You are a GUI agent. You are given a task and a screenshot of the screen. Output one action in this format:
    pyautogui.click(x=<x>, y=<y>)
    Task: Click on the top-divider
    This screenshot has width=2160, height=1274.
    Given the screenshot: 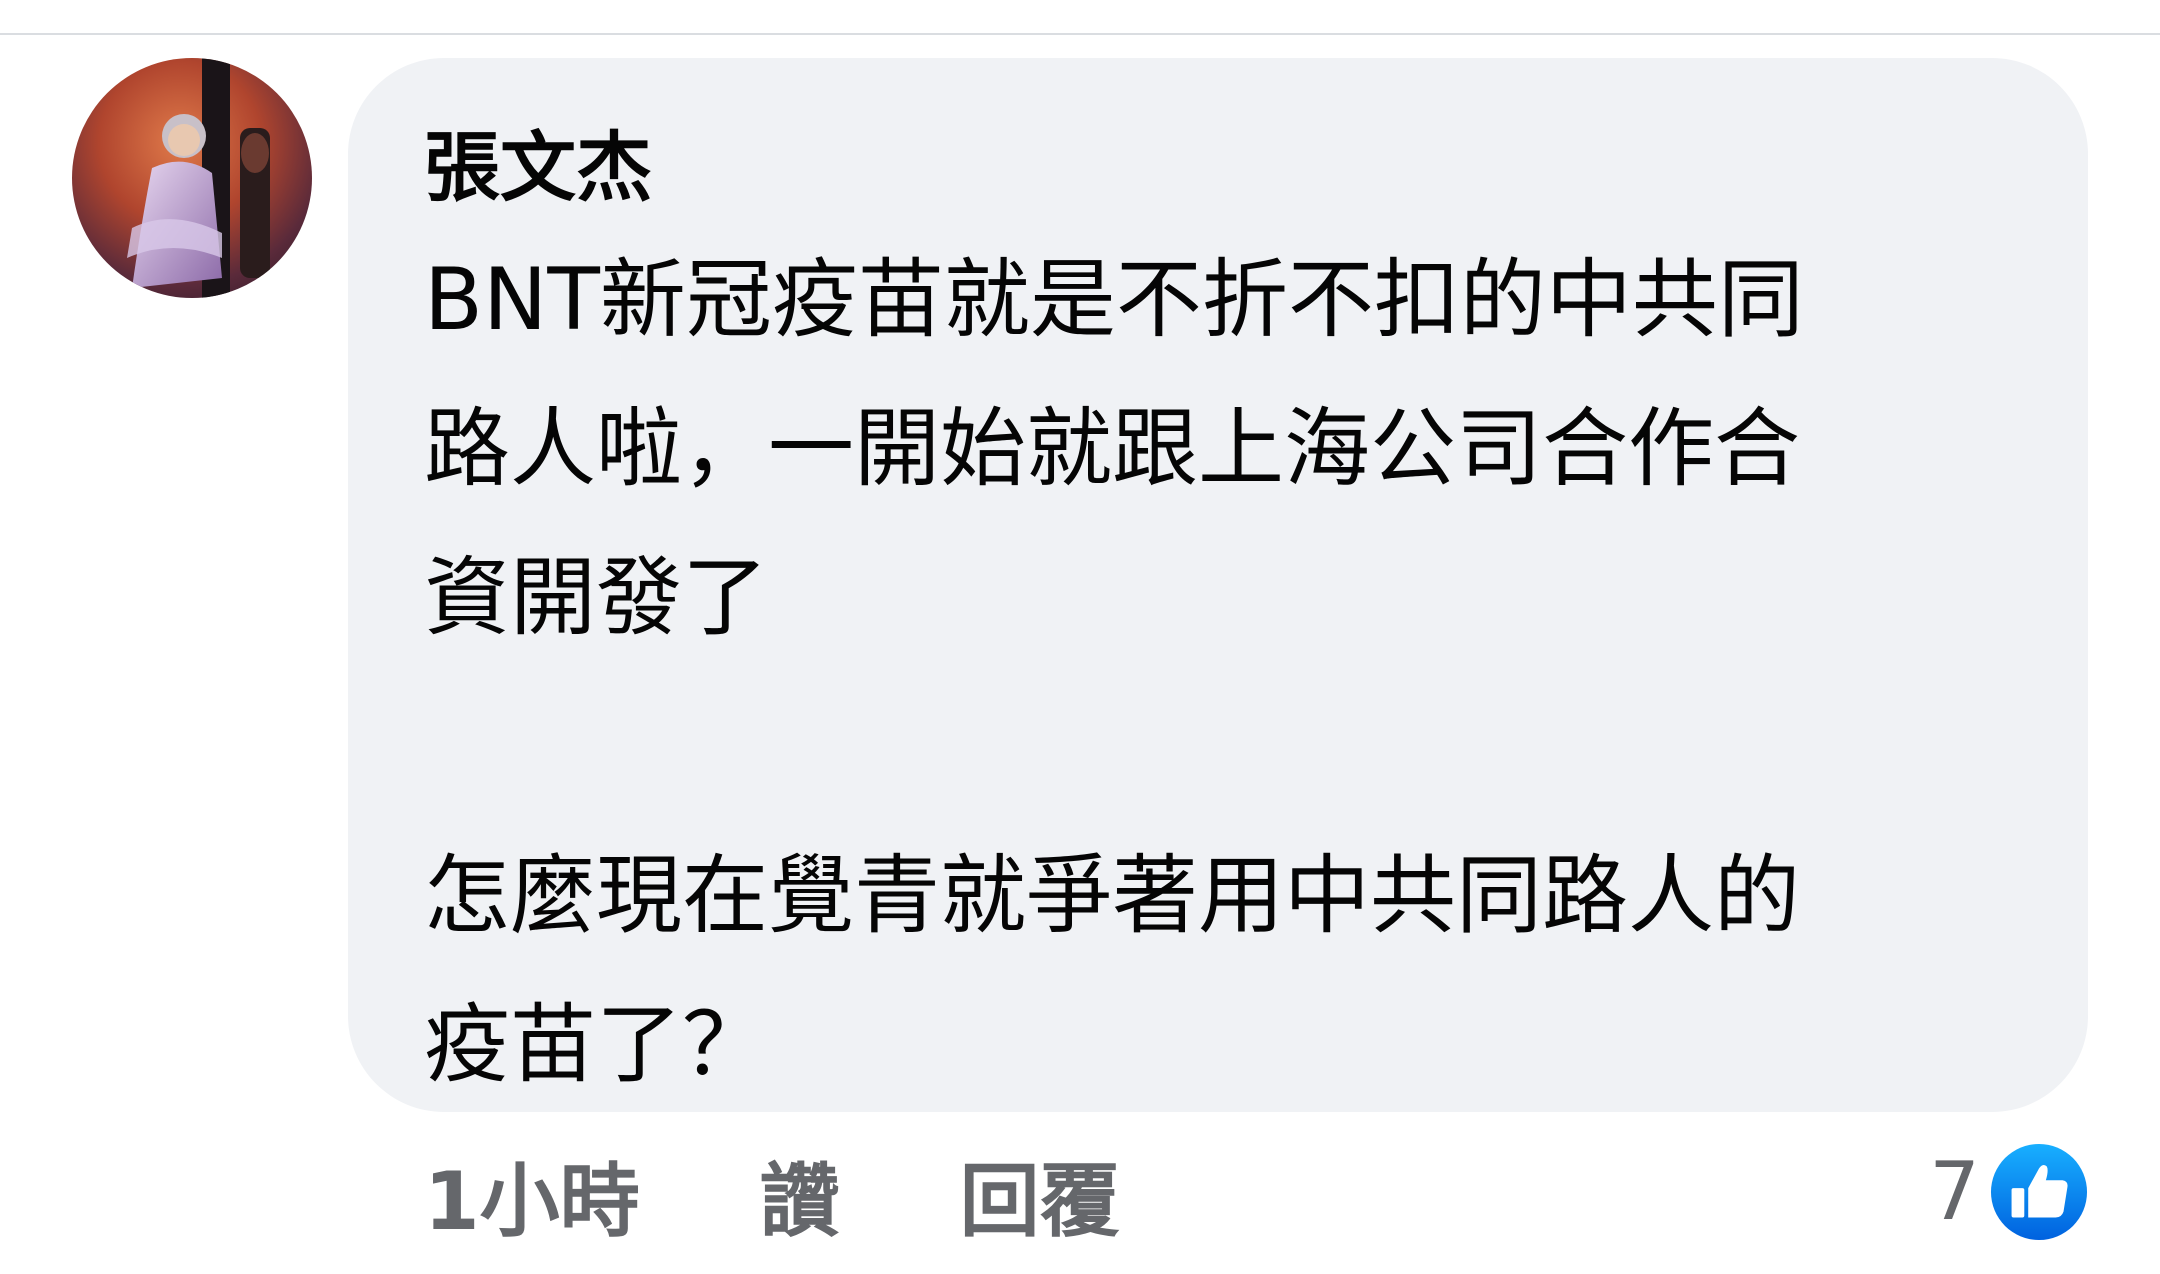 What is the action you would take?
    pyautogui.click(x=1080, y=34)
    